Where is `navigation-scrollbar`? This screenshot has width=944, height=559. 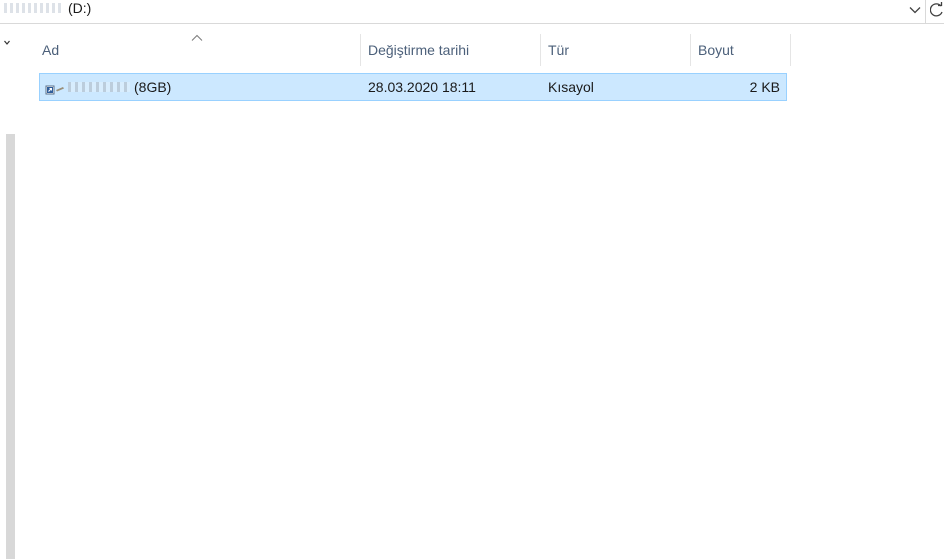 navigation-scrollbar is located at coordinates (10, 346).